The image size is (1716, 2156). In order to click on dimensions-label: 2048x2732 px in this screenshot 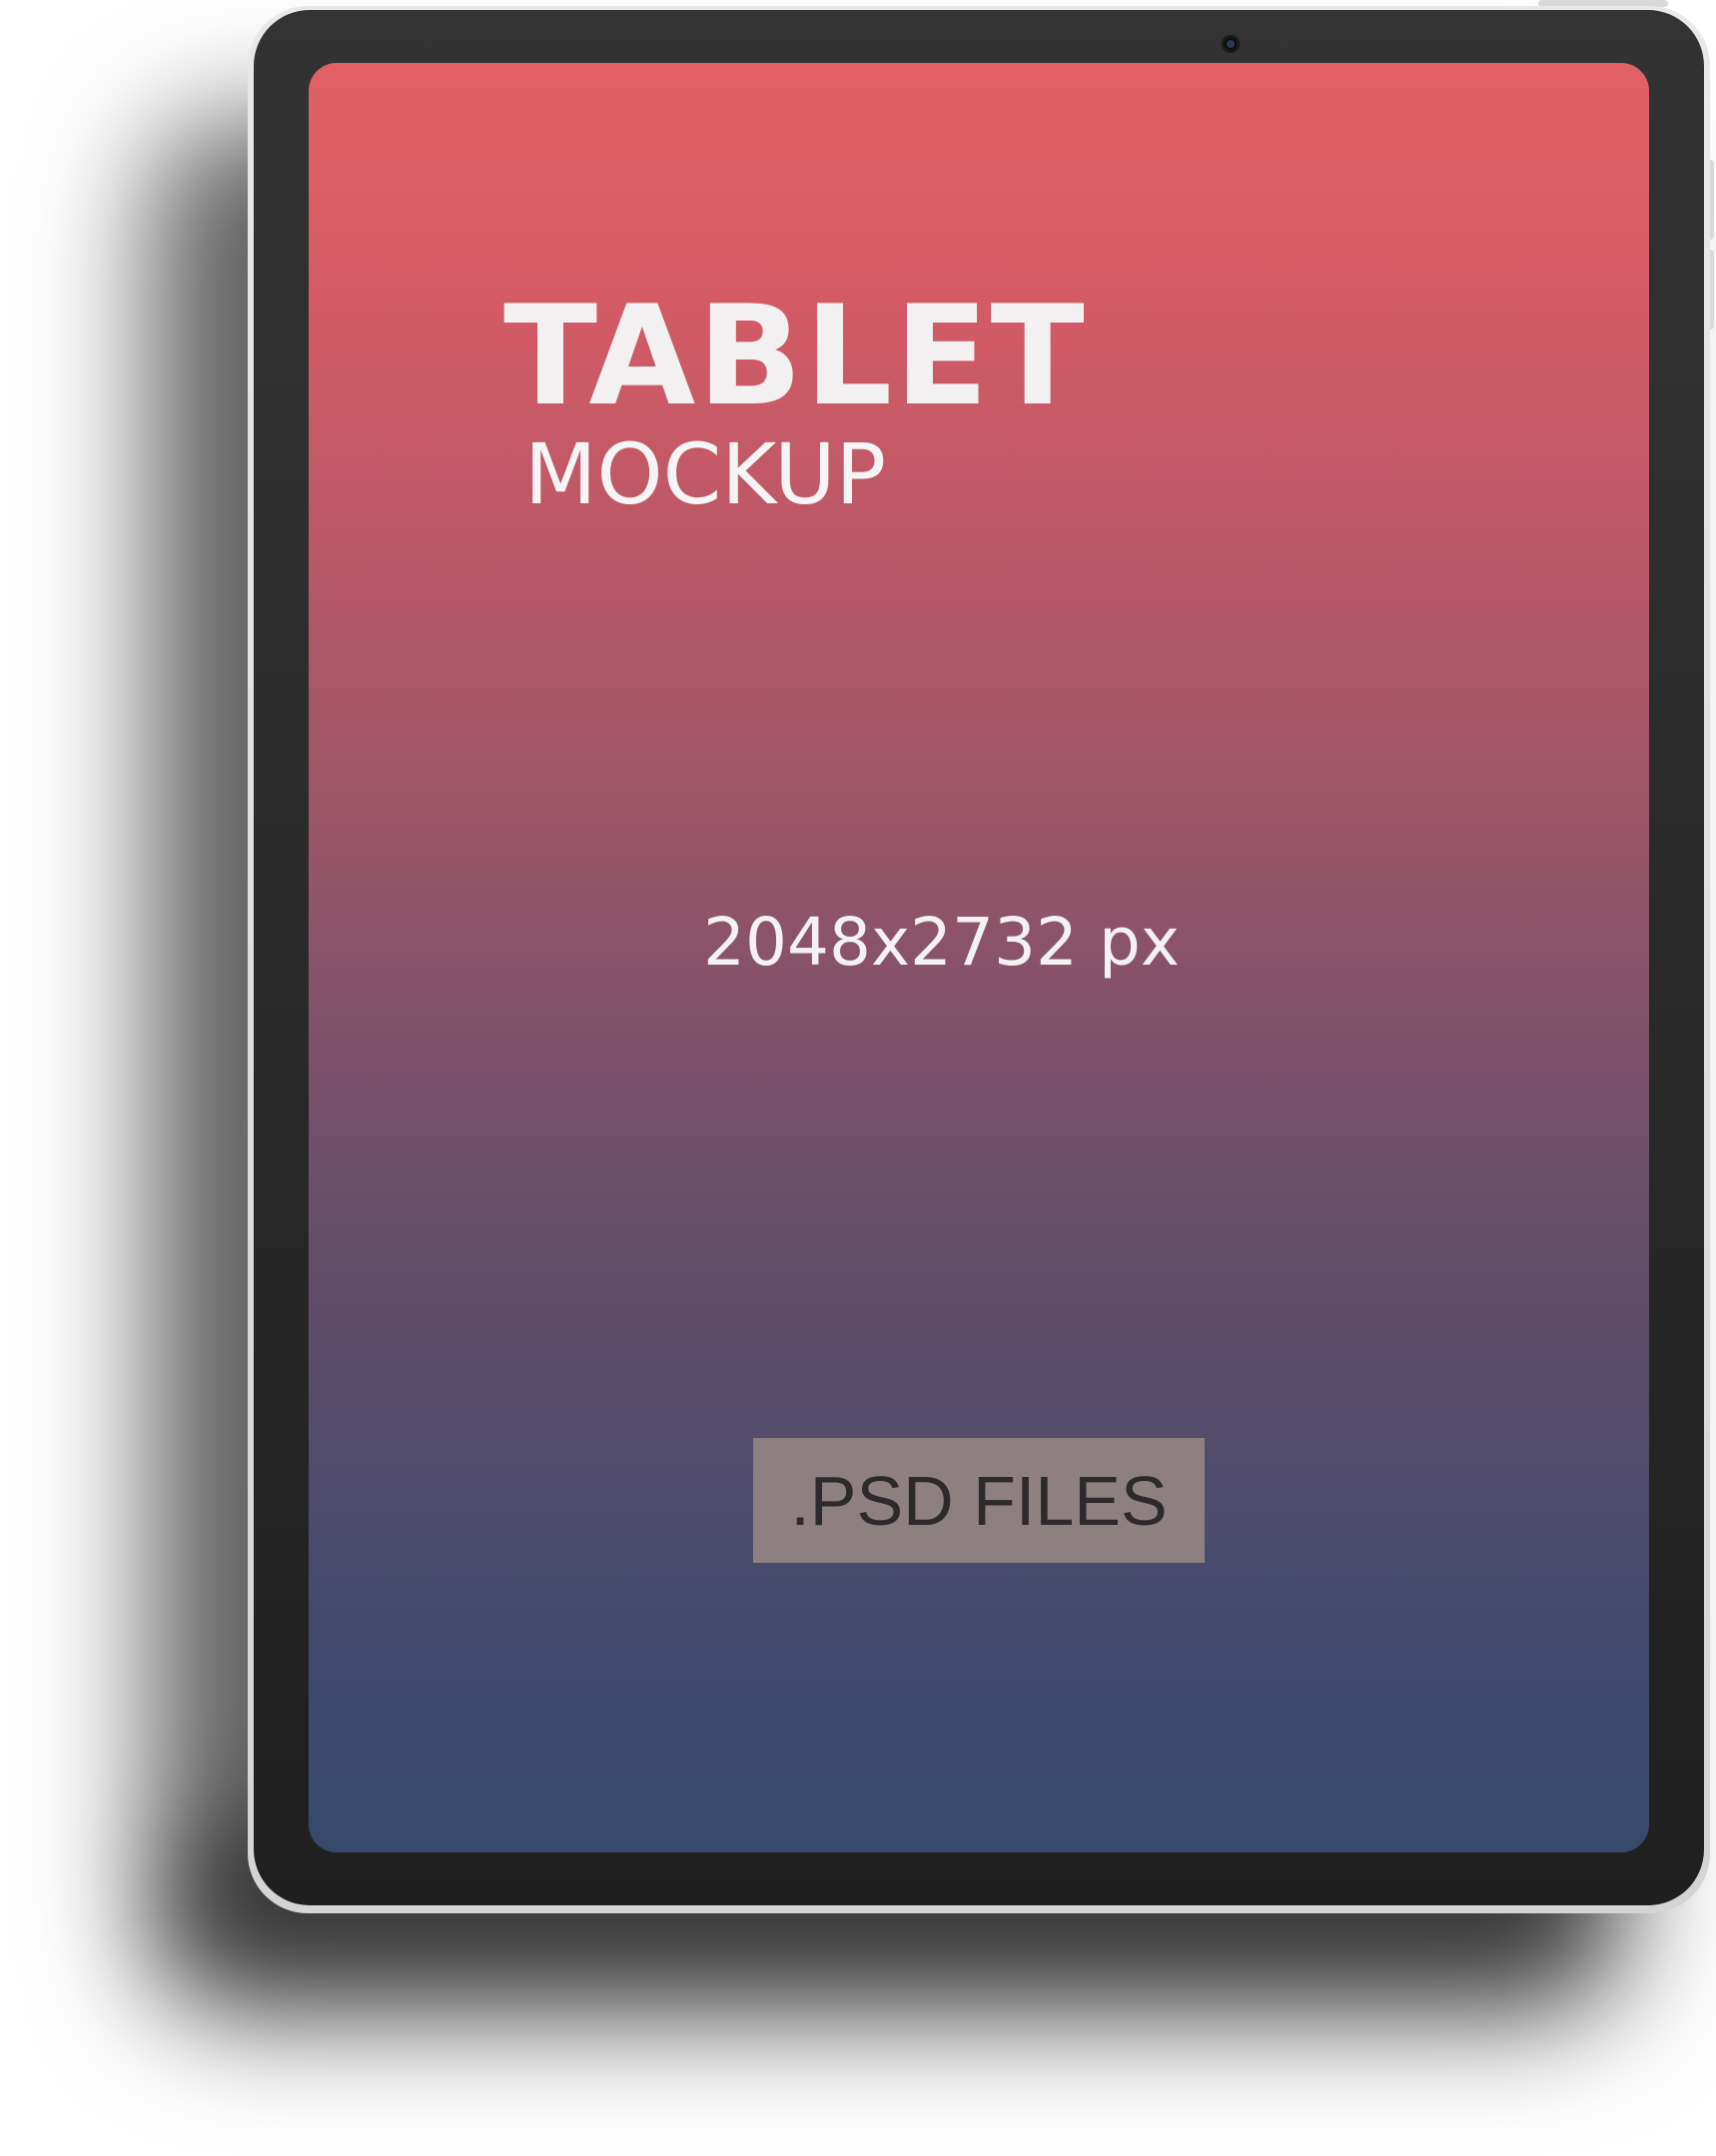, I will do `click(941, 943)`.